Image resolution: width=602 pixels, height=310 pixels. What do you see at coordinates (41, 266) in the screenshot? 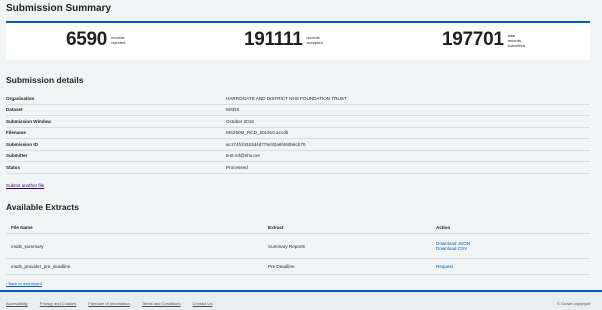
I see `file-name-cell: msds_provider_pre_deadline` at bounding box center [41, 266].